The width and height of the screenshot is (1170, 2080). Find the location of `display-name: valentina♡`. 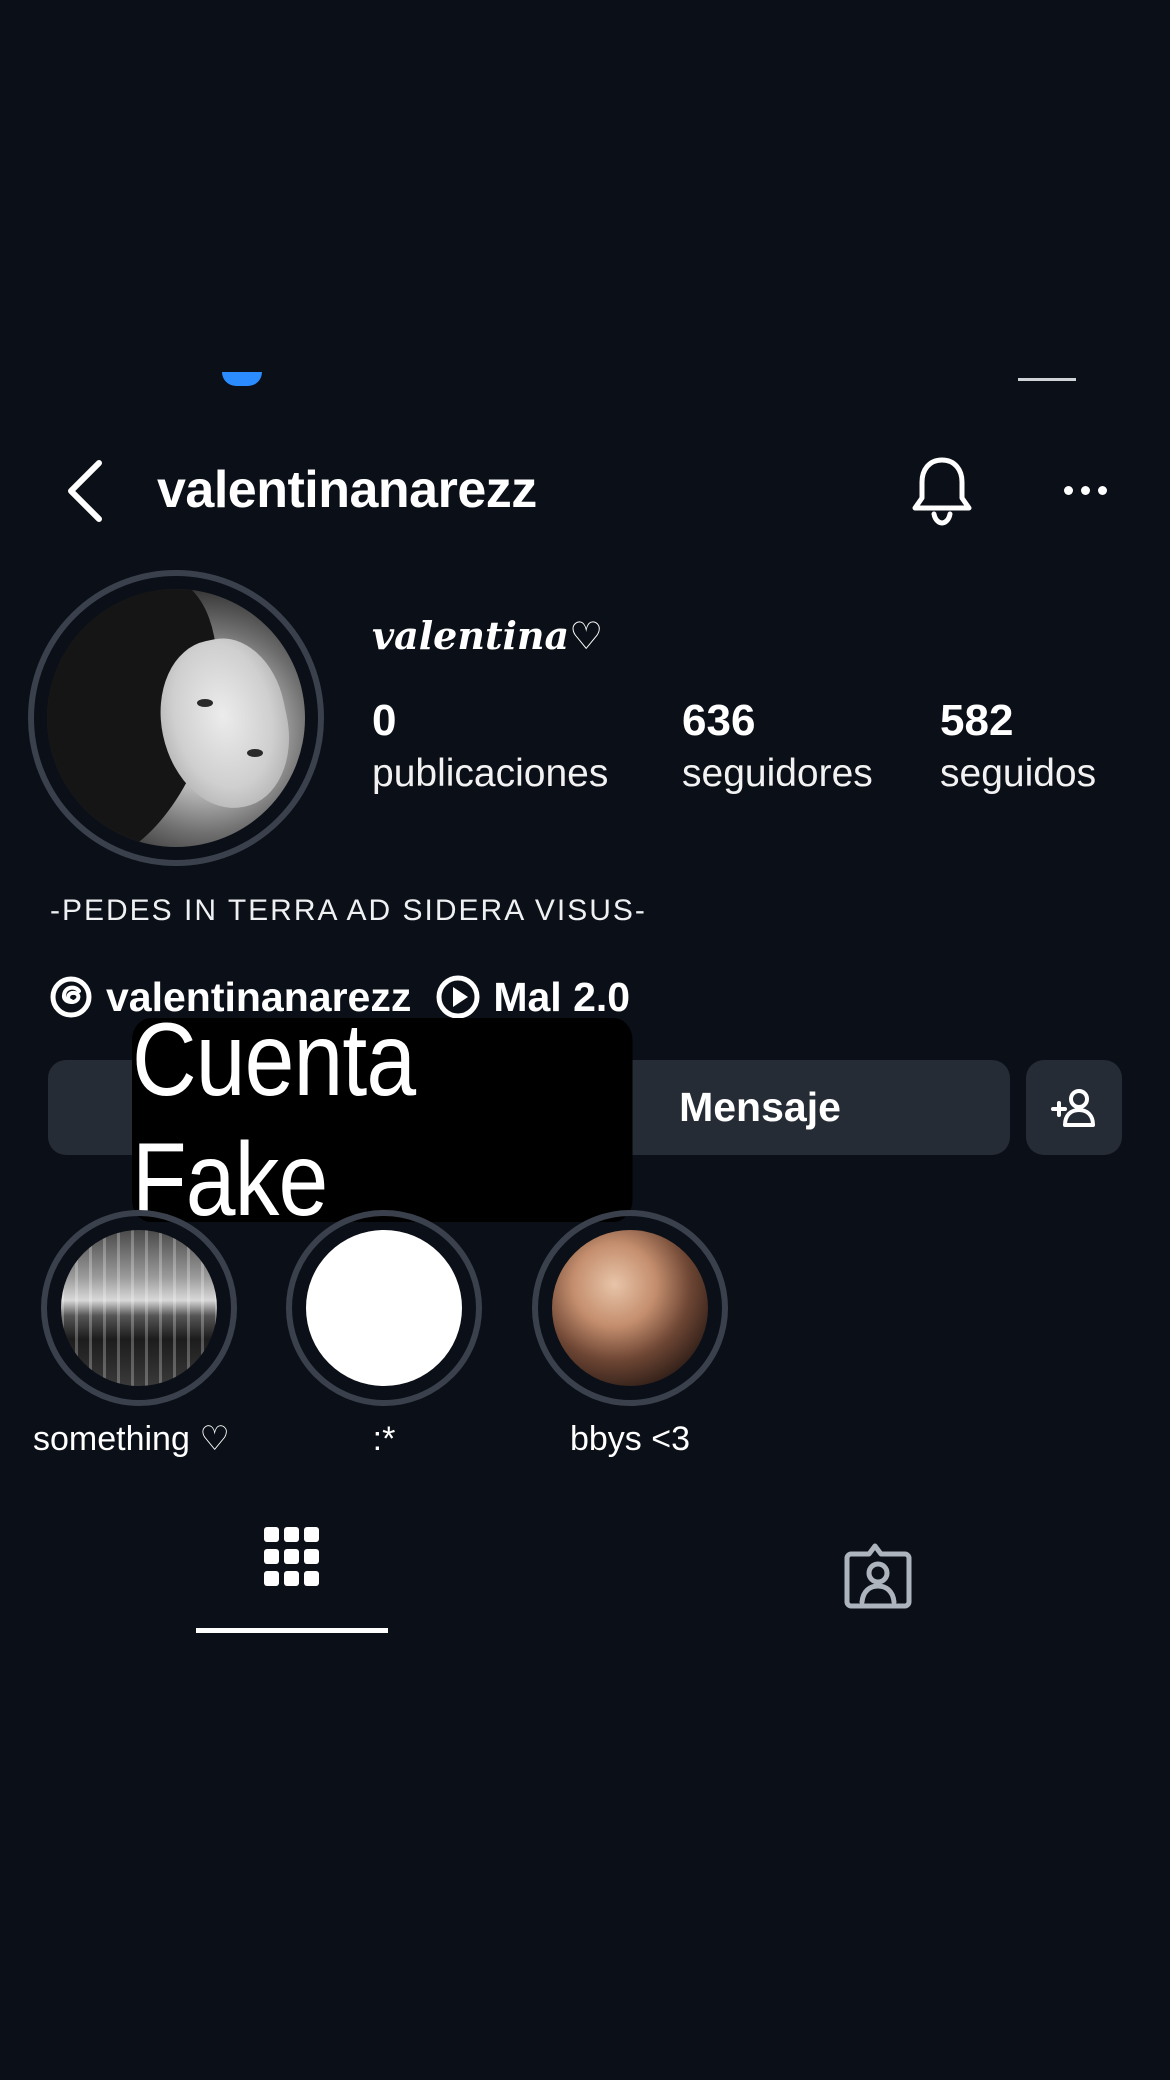

display-name: valentina♡ is located at coordinates (488, 635).